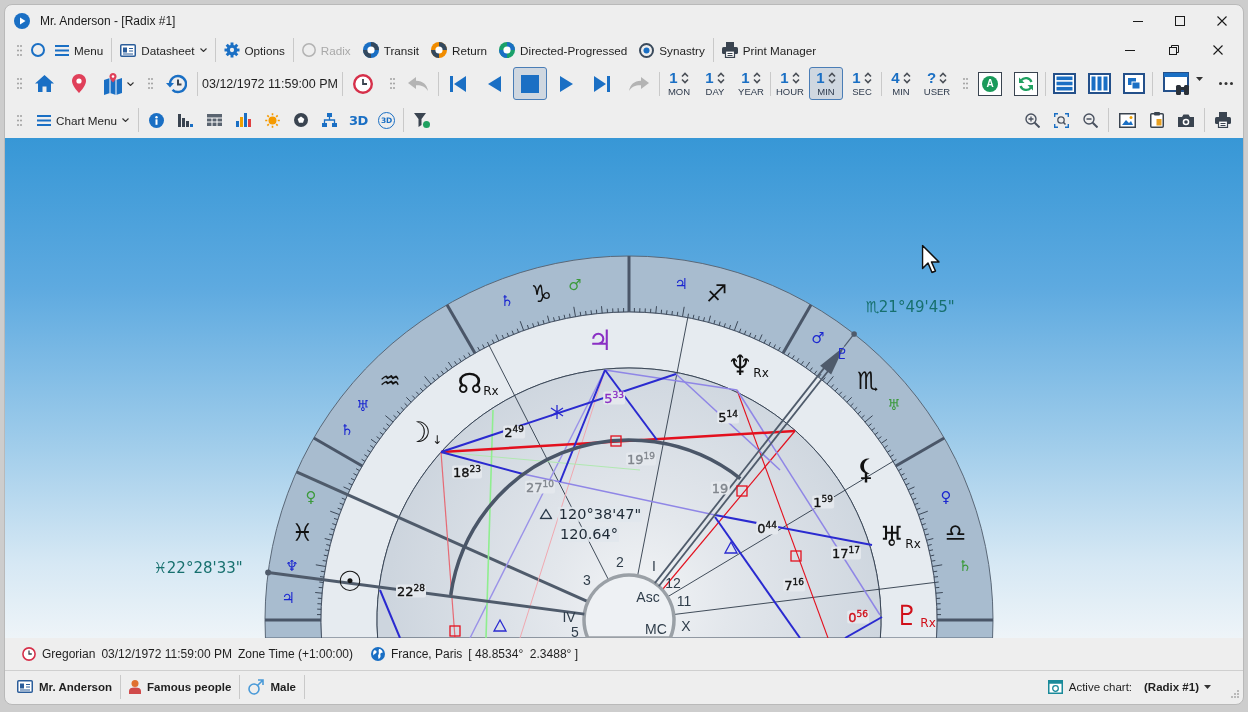 The height and width of the screenshot is (712, 1248). What do you see at coordinates (1032, 120) in the screenshot?
I see `zoom-in-icon` at bounding box center [1032, 120].